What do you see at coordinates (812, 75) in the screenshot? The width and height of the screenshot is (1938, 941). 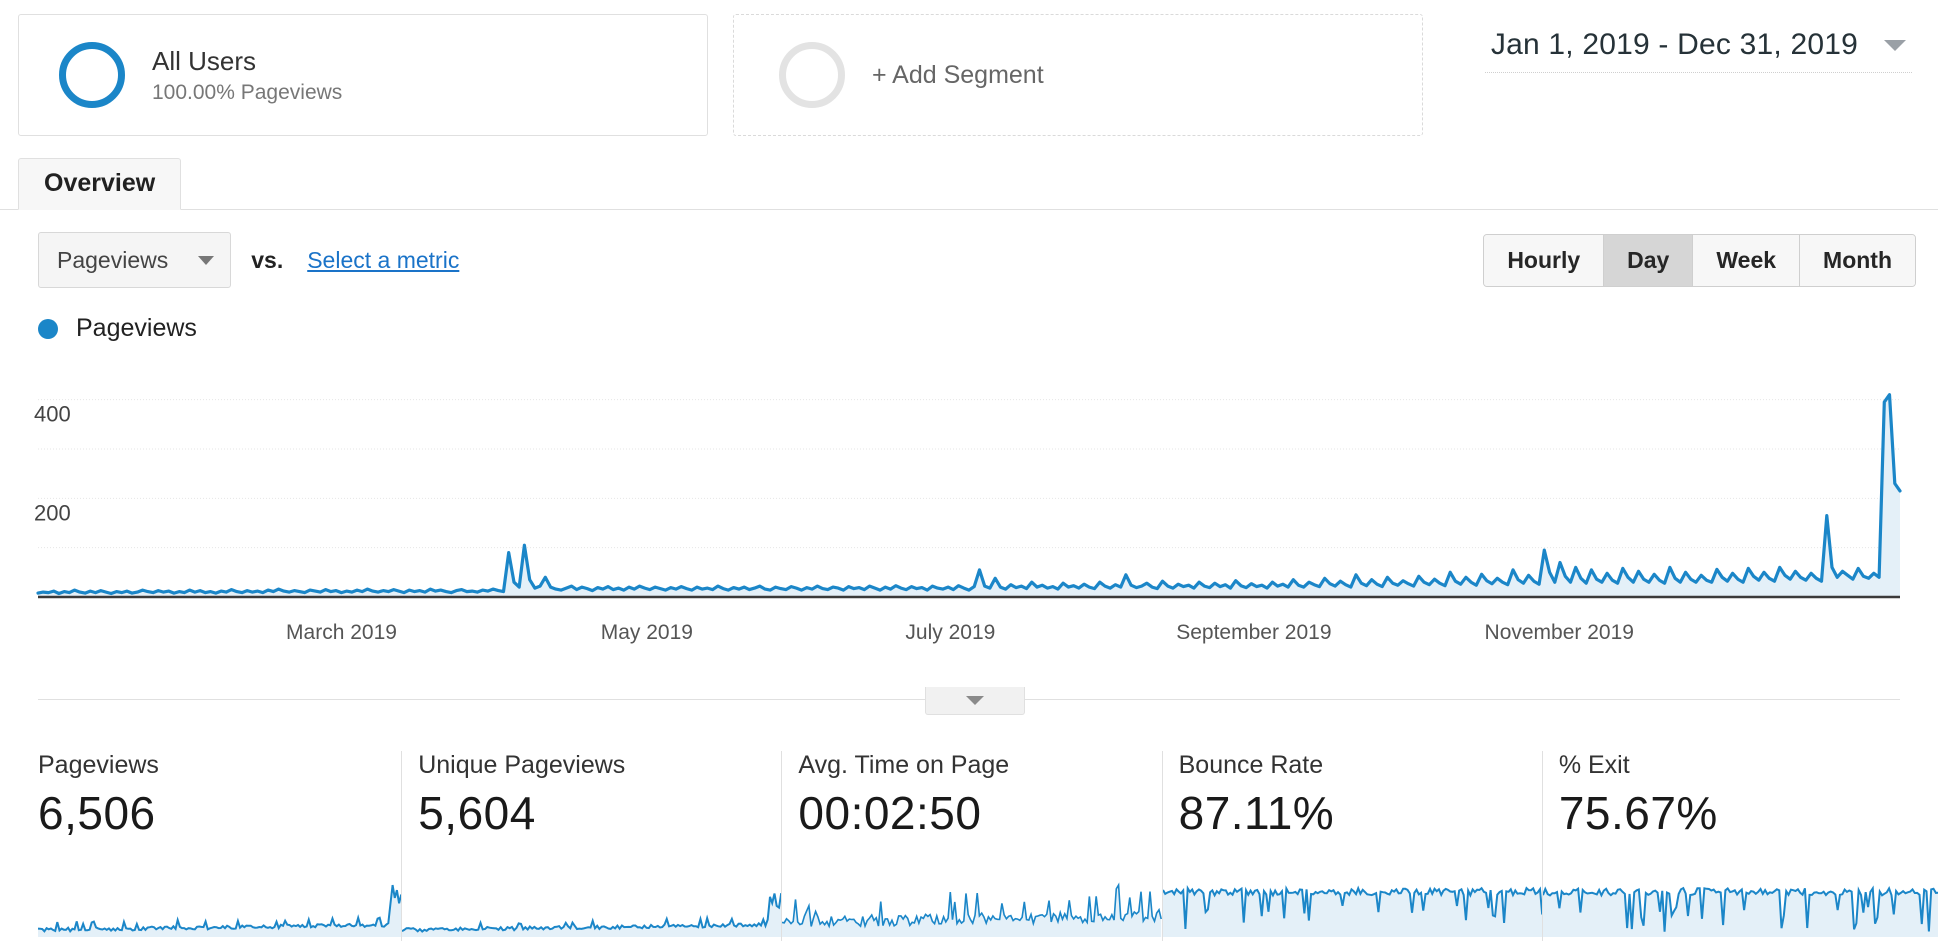 I see `add-segment-ring-icon` at bounding box center [812, 75].